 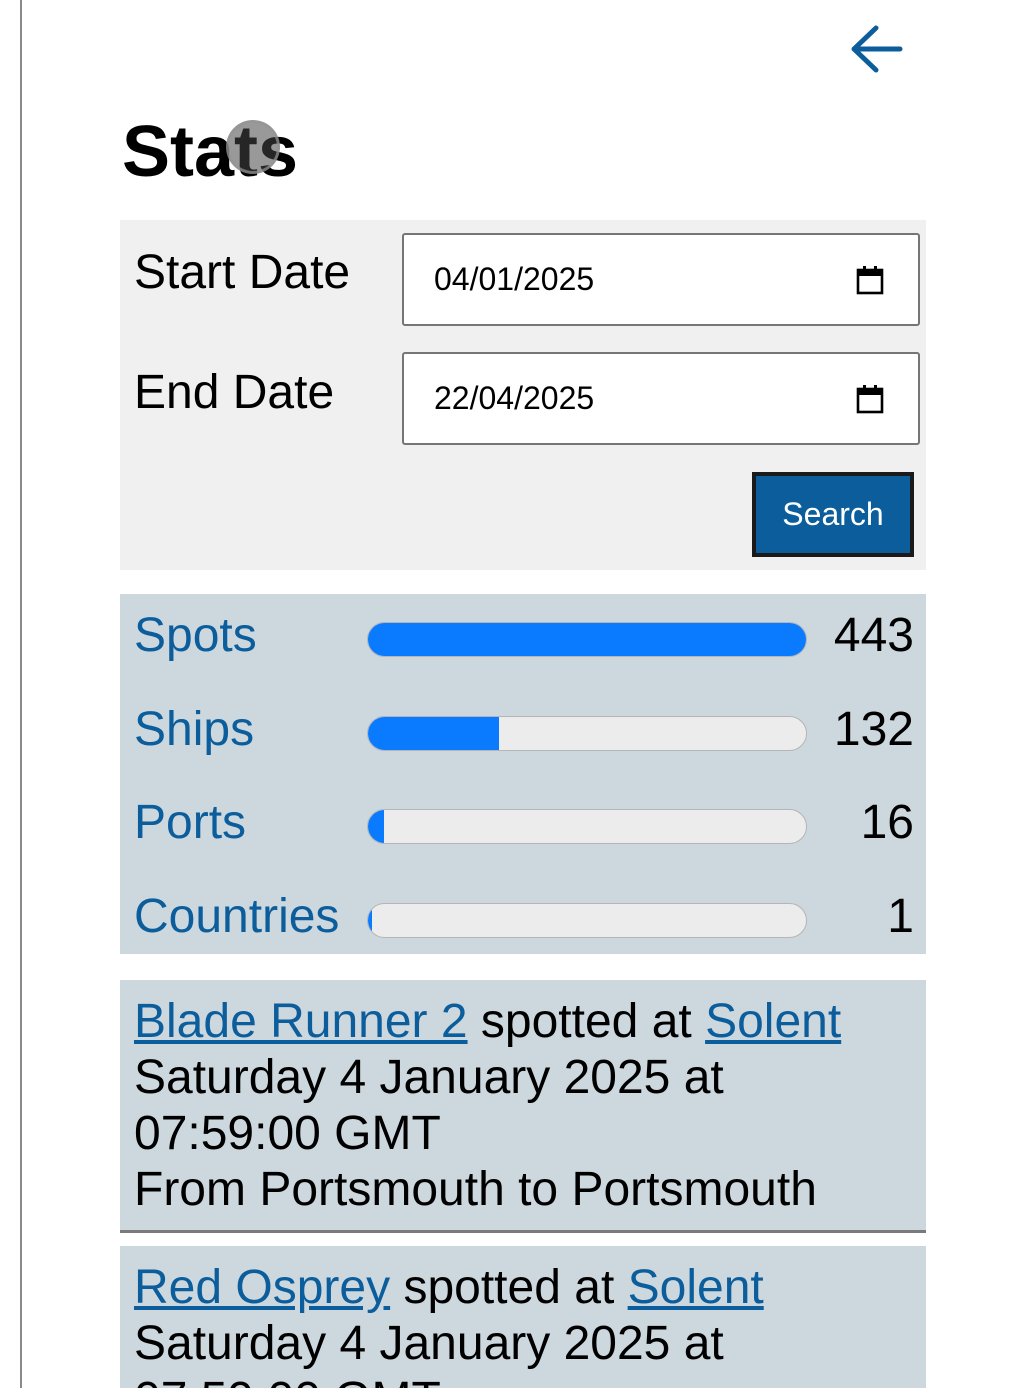 I want to click on search-button: Search, so click(x=833, y=514).